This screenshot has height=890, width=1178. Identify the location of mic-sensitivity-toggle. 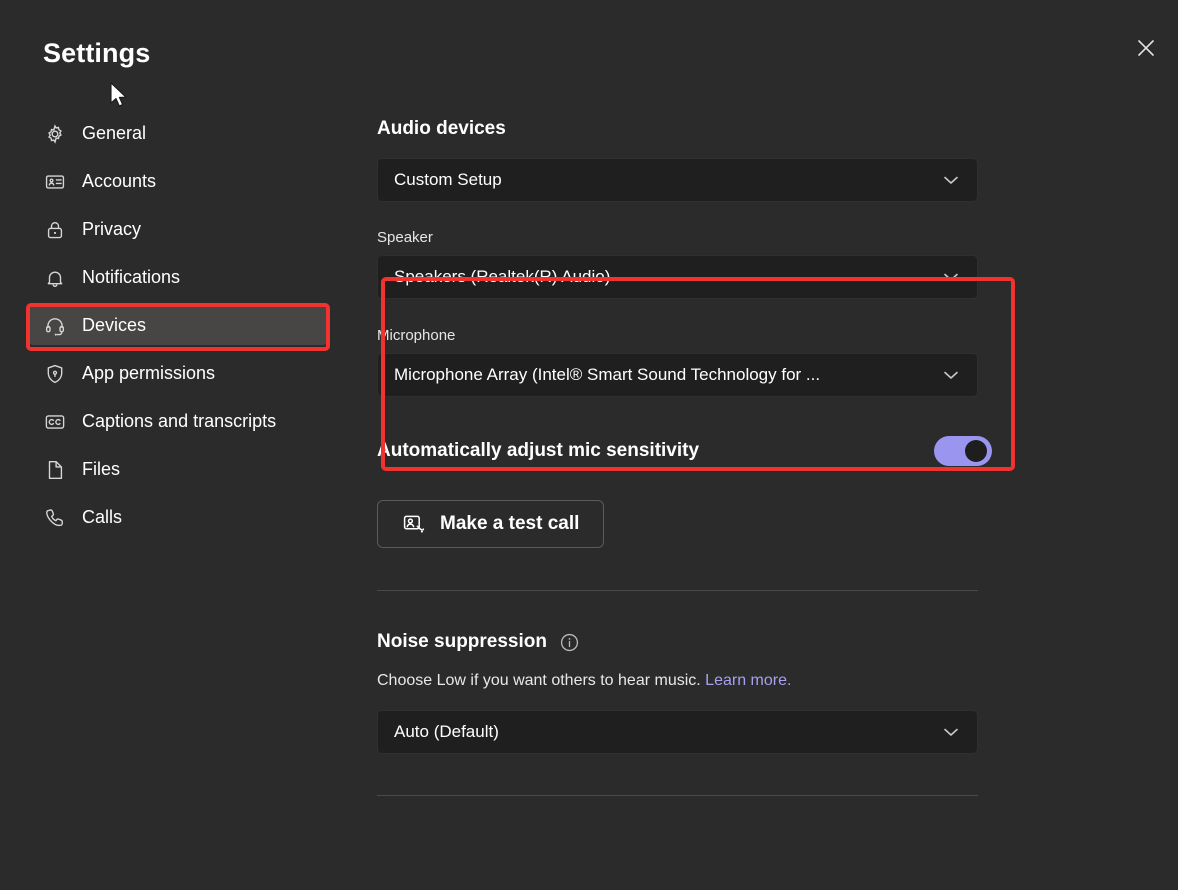
(963, 451).